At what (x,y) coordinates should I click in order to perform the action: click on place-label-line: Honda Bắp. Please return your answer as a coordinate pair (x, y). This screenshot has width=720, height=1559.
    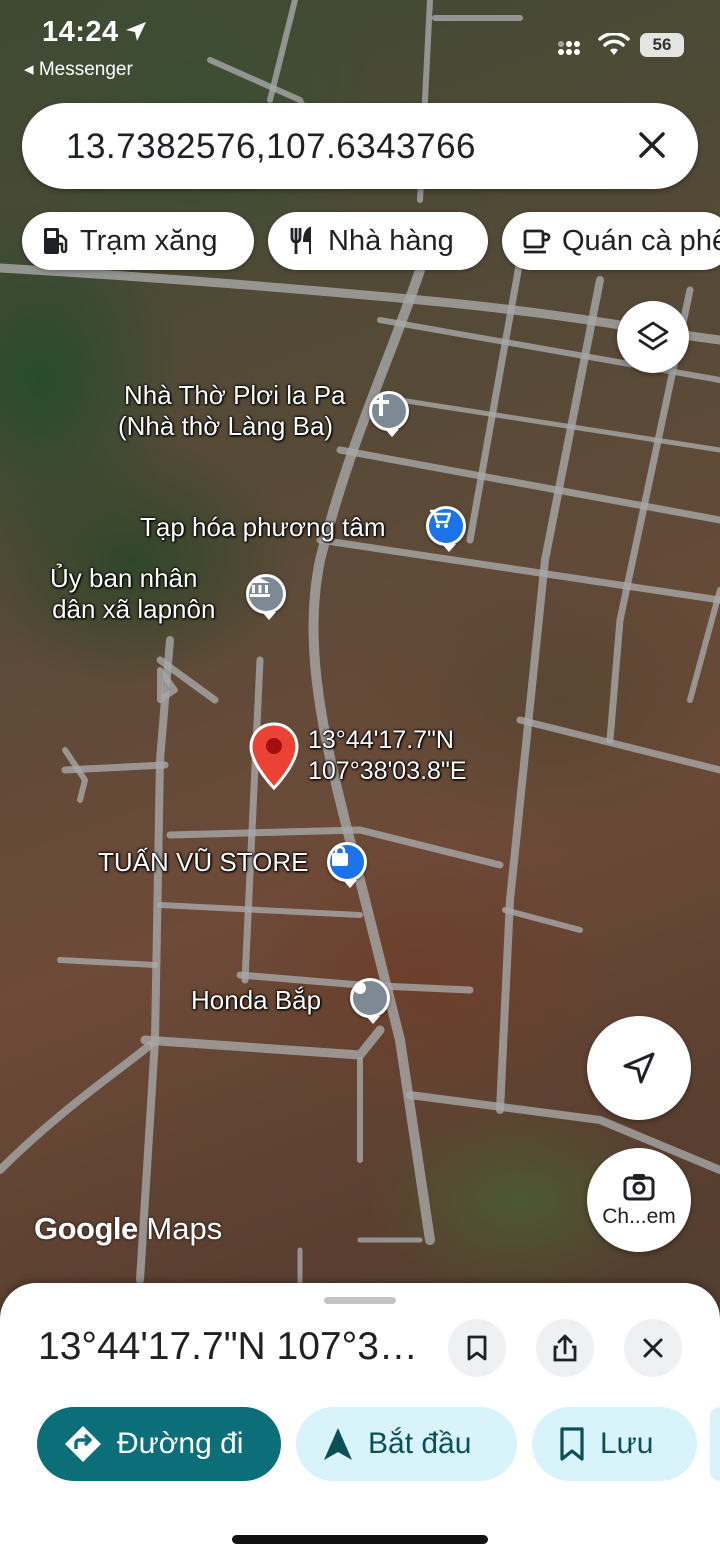
    Looking at the image, I should click on (256, 1000).